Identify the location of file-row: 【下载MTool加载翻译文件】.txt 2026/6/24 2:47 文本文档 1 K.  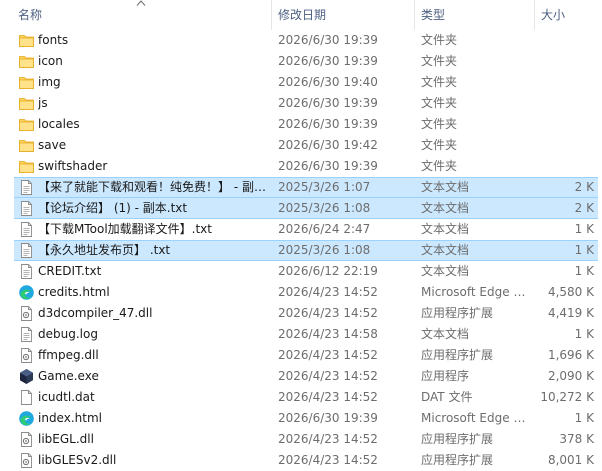
(301, 229).